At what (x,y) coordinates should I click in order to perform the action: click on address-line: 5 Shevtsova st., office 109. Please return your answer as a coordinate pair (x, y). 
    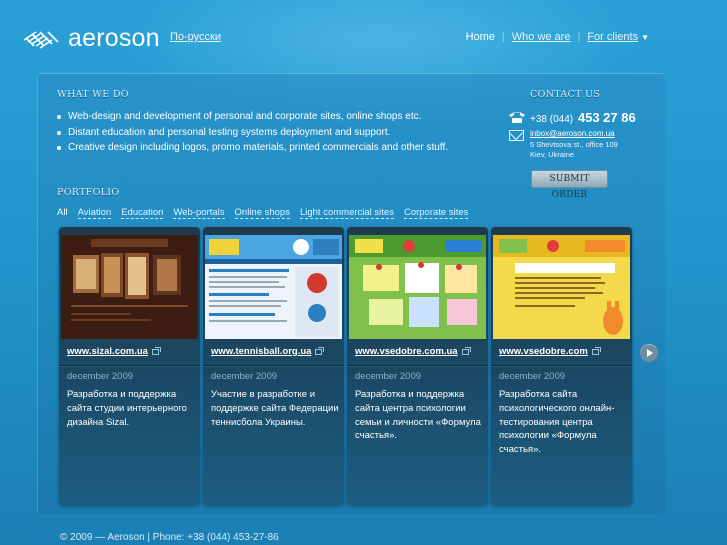
    Looking at the image, I should click on (574, 144).